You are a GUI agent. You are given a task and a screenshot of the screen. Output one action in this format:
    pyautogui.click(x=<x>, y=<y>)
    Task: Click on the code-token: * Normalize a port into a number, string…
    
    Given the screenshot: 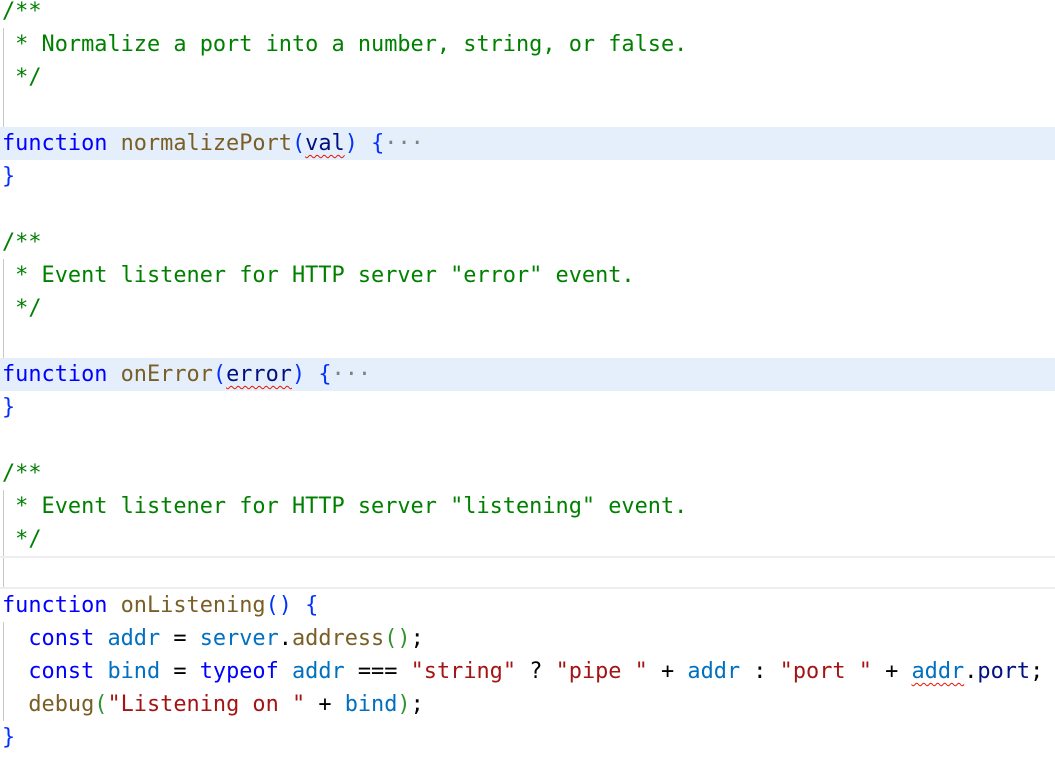 What is the action you would take?
    pyautogui.click(x=345, y=44)
    